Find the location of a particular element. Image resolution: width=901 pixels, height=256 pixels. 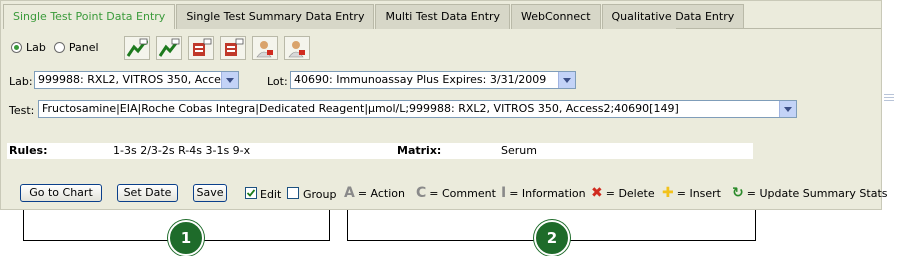

user-delete-icon is located at coordinates (297, 48).